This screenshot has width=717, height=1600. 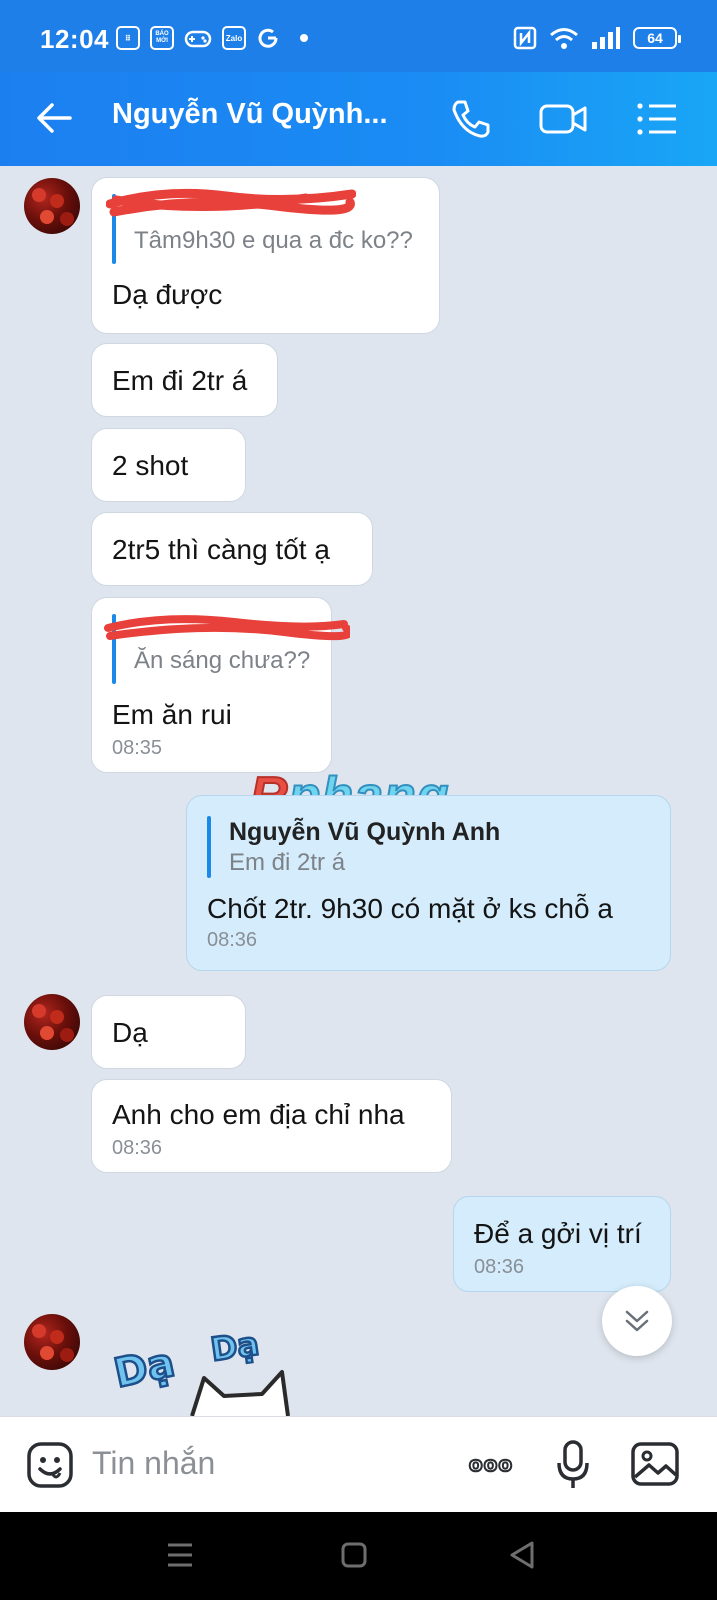 What do you see at coordinates (234, 38) in the screenshot?
I see `zalo-app-icon: Zalo` at bounding box center [234, 38].